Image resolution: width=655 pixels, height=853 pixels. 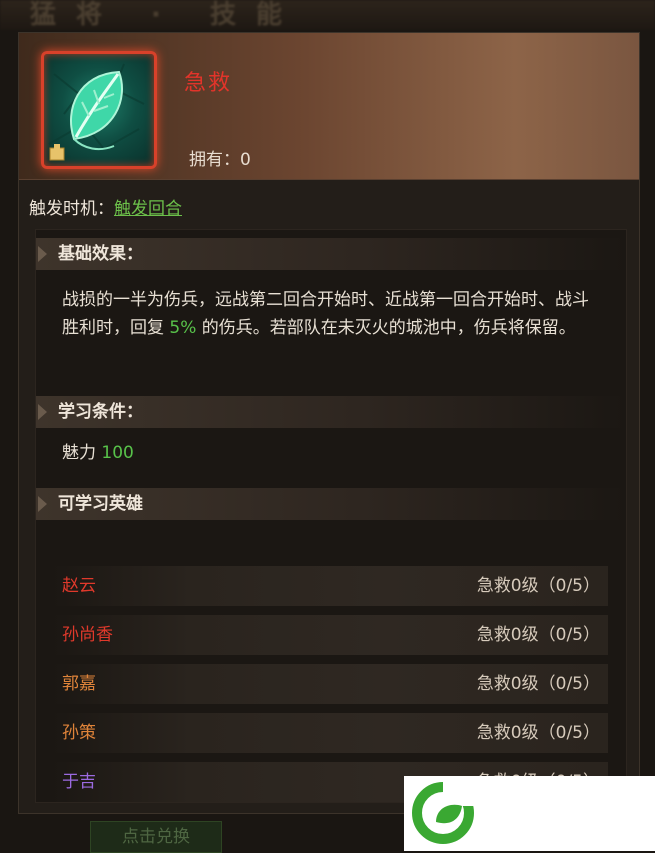 I want to click on skill-icon-frame, so click(x=99, y=110).